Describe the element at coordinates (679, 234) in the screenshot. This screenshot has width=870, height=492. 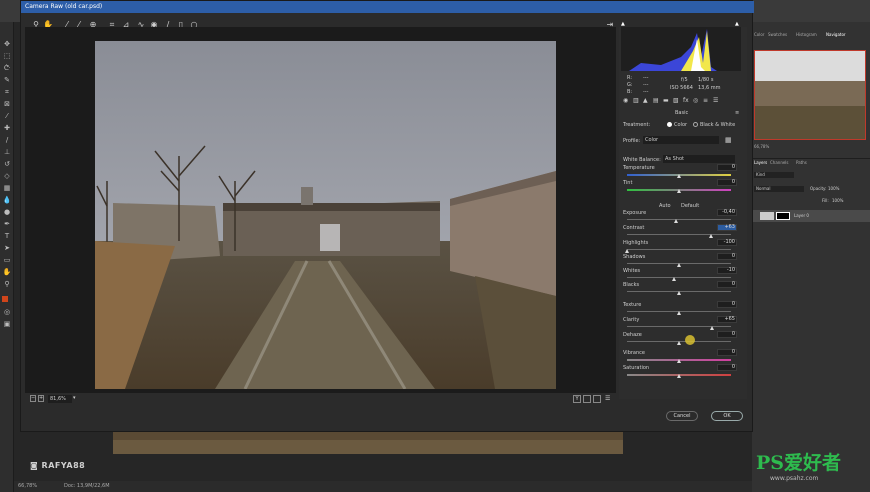
I see `slider-track-contrast` at that location.